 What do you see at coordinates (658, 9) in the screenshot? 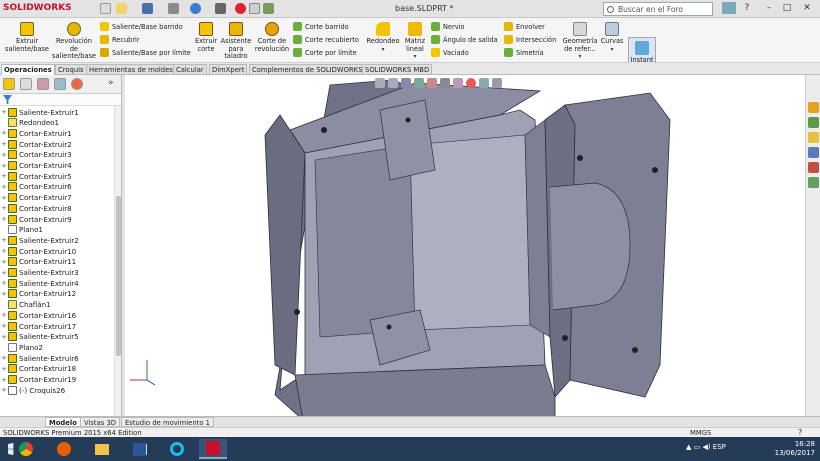
I see `search-forum-input: Buscar en el Foro` at bounding box center [658, 9].